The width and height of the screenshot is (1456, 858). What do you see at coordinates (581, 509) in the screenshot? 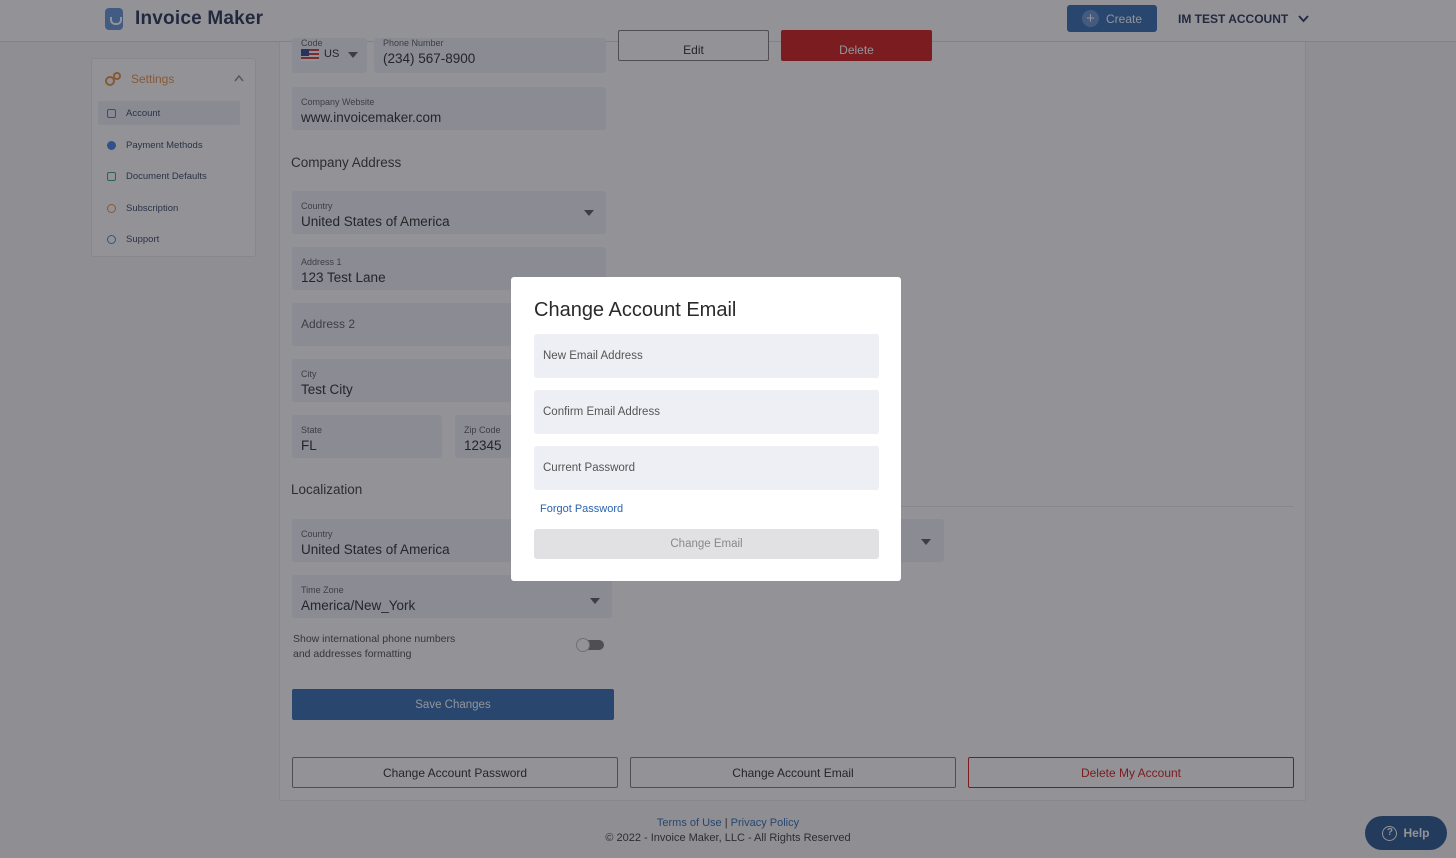
I see `forgot-password-link: Forgot Password` at bounding box center [581, 509].